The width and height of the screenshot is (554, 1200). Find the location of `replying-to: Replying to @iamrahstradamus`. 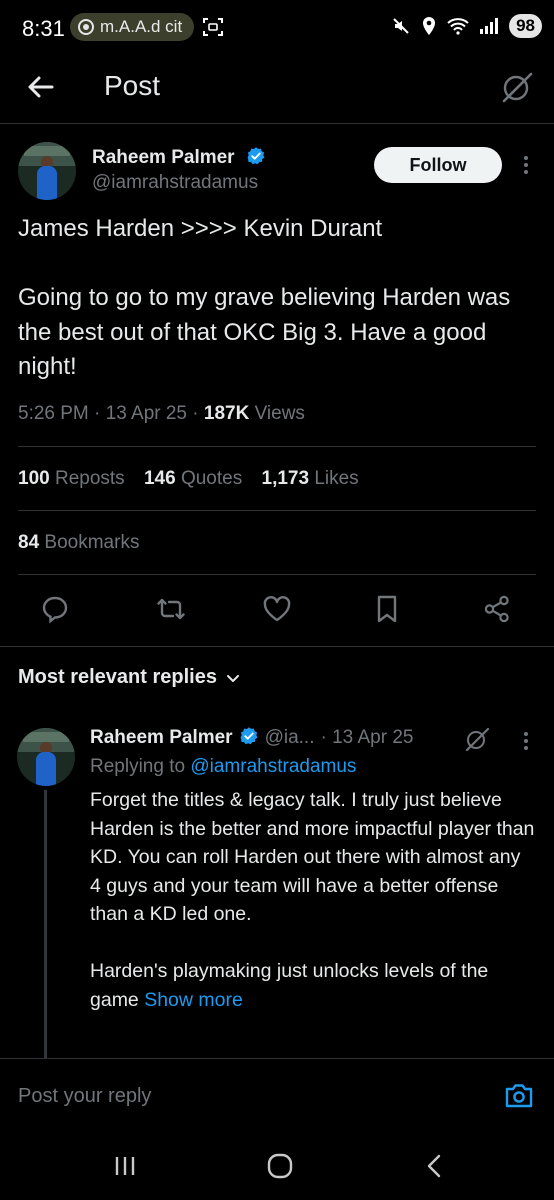

replying-to: Replying to @iamrahstradamus is located at coordinates (223, 767).